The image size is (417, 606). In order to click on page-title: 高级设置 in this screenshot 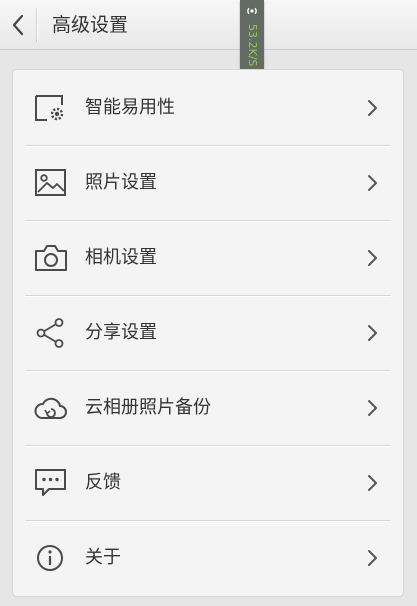, I will do `click(90, 25)`.